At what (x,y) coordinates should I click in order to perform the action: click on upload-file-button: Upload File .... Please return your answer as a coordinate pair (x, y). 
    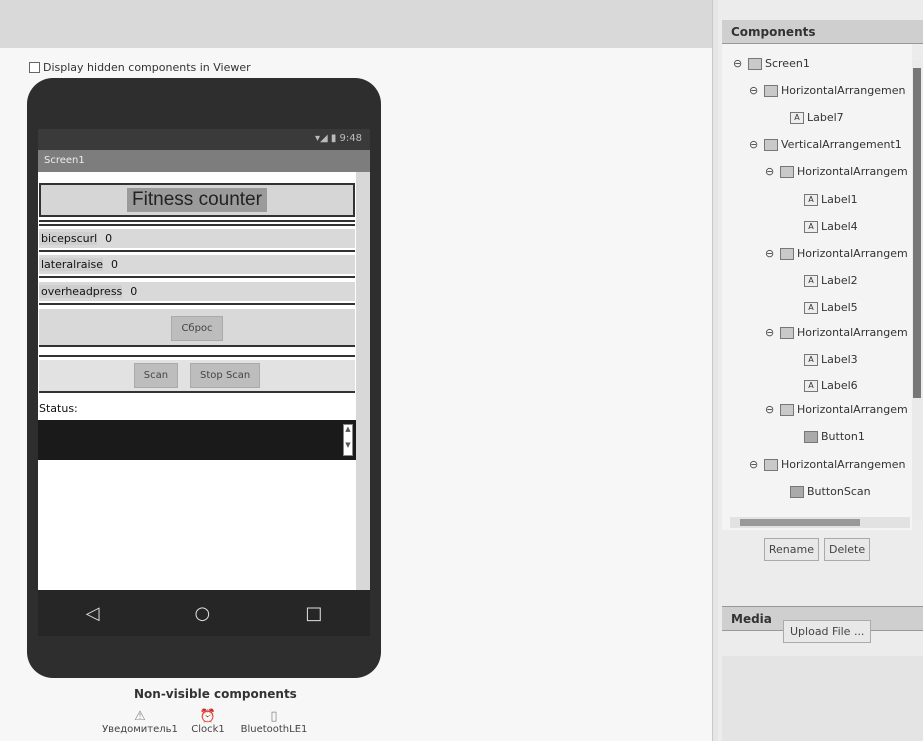
    Looking at the image, I should click on (827, 631).